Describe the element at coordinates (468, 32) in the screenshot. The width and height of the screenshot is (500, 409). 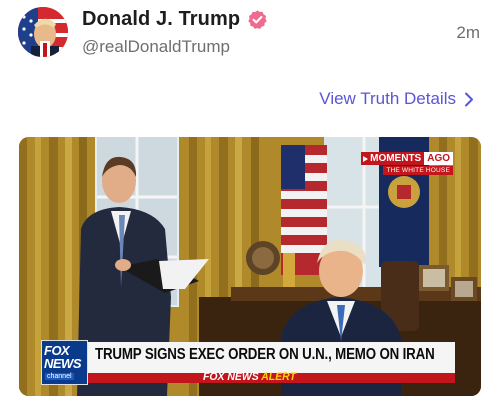
I see `post-timestamp: 2m` at that location.